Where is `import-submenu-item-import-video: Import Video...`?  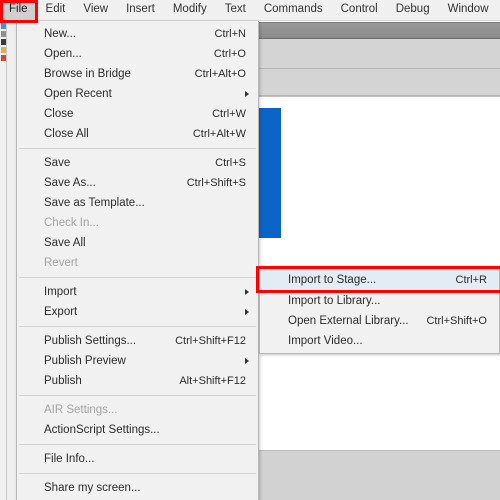
import-submenu-item-import-video: Import Video... is located at coordinates (379, 341).